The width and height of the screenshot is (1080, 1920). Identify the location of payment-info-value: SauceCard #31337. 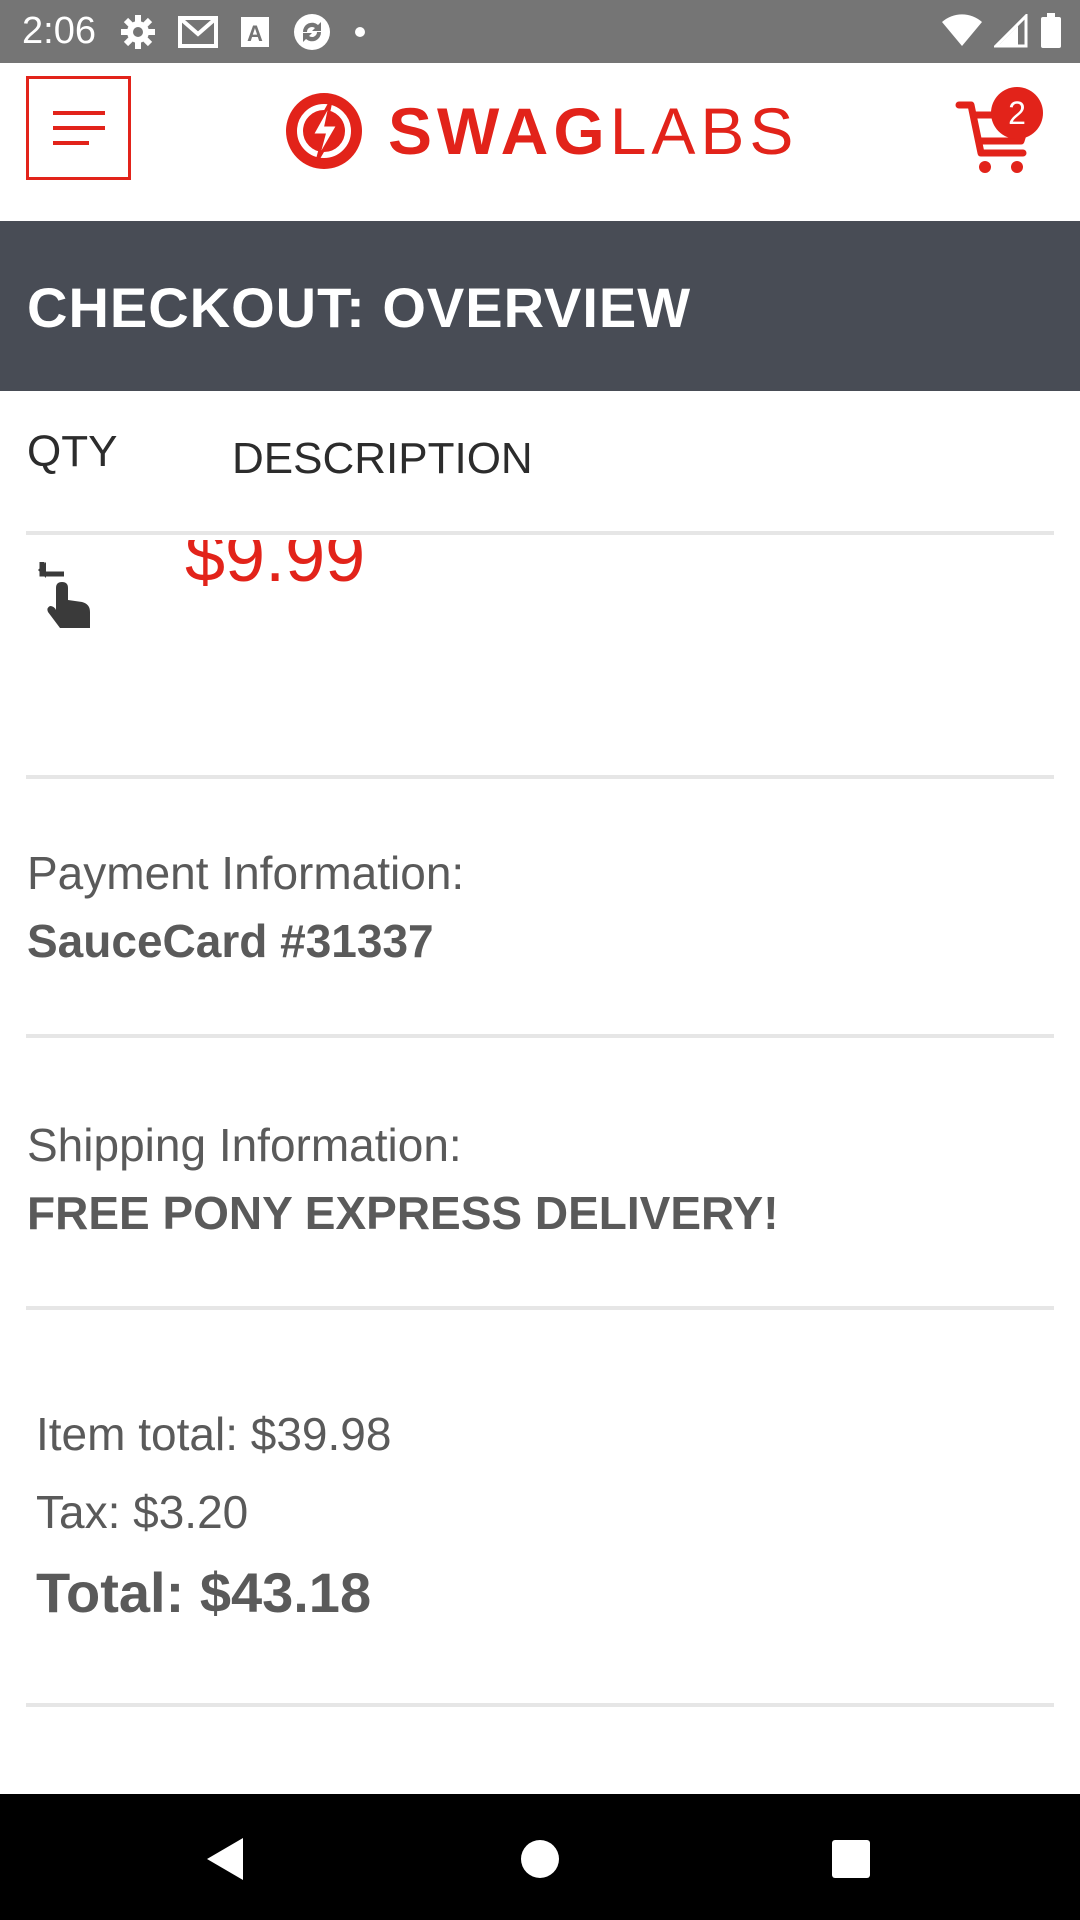
(230, 941).